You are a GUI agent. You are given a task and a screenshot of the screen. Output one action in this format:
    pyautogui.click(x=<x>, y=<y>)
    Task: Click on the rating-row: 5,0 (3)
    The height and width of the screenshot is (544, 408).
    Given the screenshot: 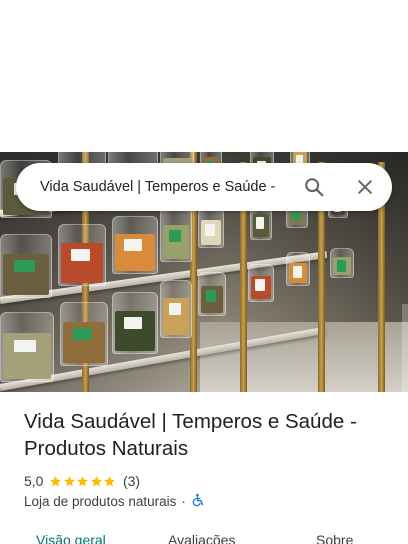 What is the action you would take?
    pyautogui.click(x=82, y=481)
    